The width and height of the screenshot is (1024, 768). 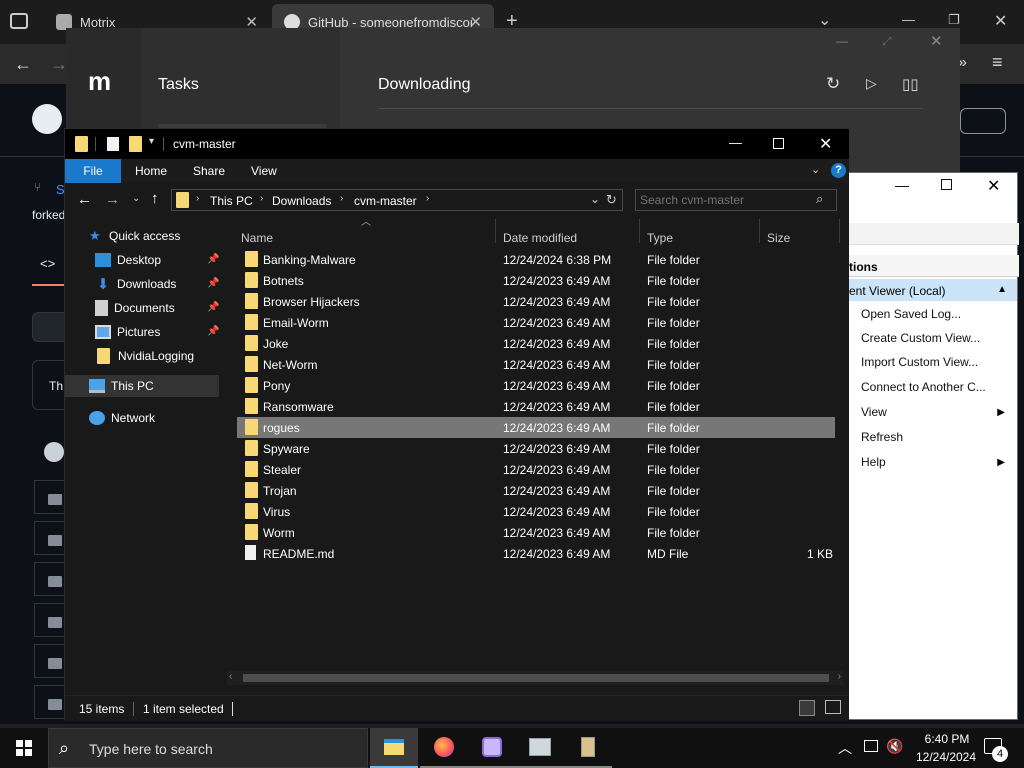 What do you see at coordinates (1002, 289) in the screenshot?
I see `collapse-icon: ▲` at bounding box center [1002, 289].